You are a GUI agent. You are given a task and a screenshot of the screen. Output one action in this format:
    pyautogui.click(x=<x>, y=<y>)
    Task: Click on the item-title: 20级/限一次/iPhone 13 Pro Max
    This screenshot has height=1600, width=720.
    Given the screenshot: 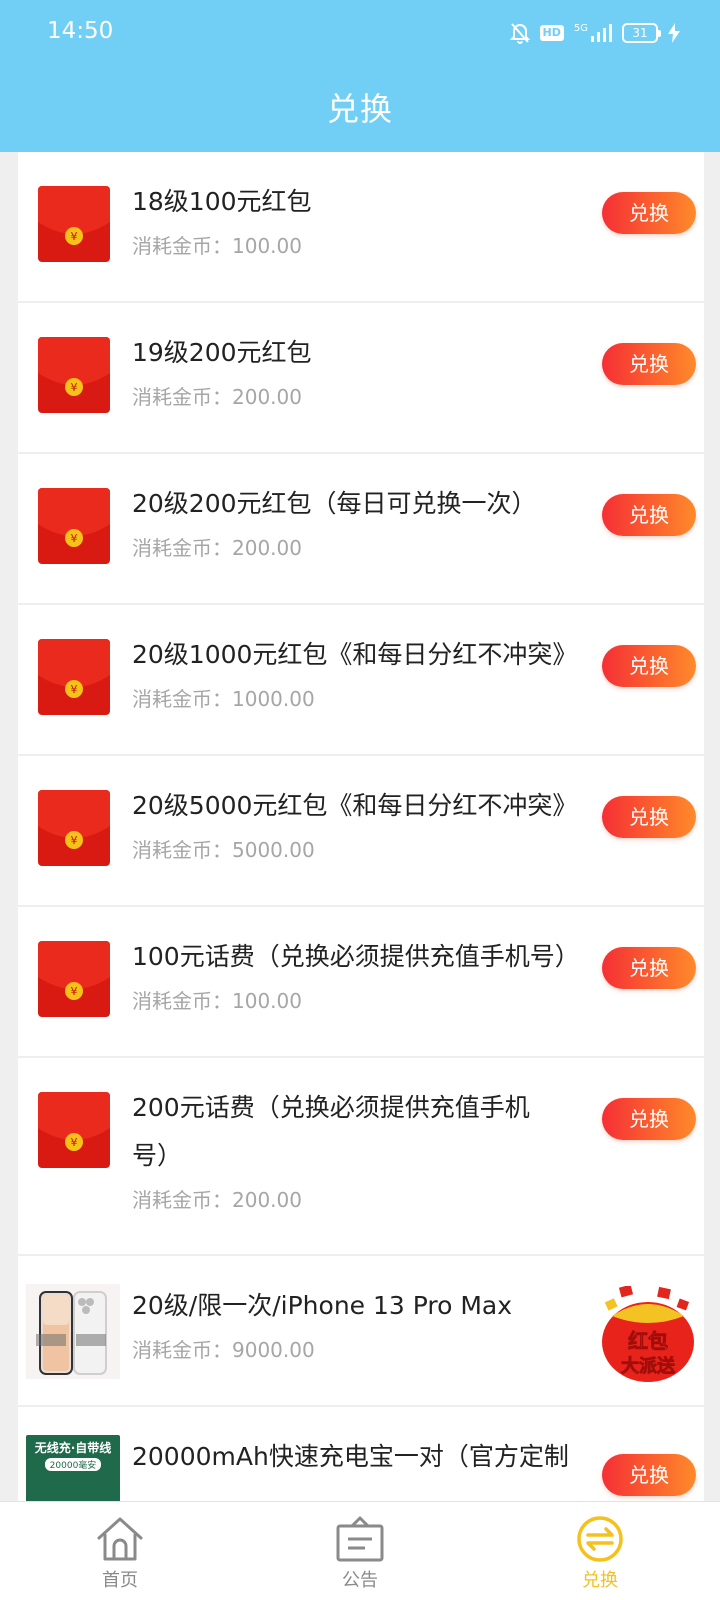 What is the action you would take?
    pyautogui.click(x=322, y=1305)
    